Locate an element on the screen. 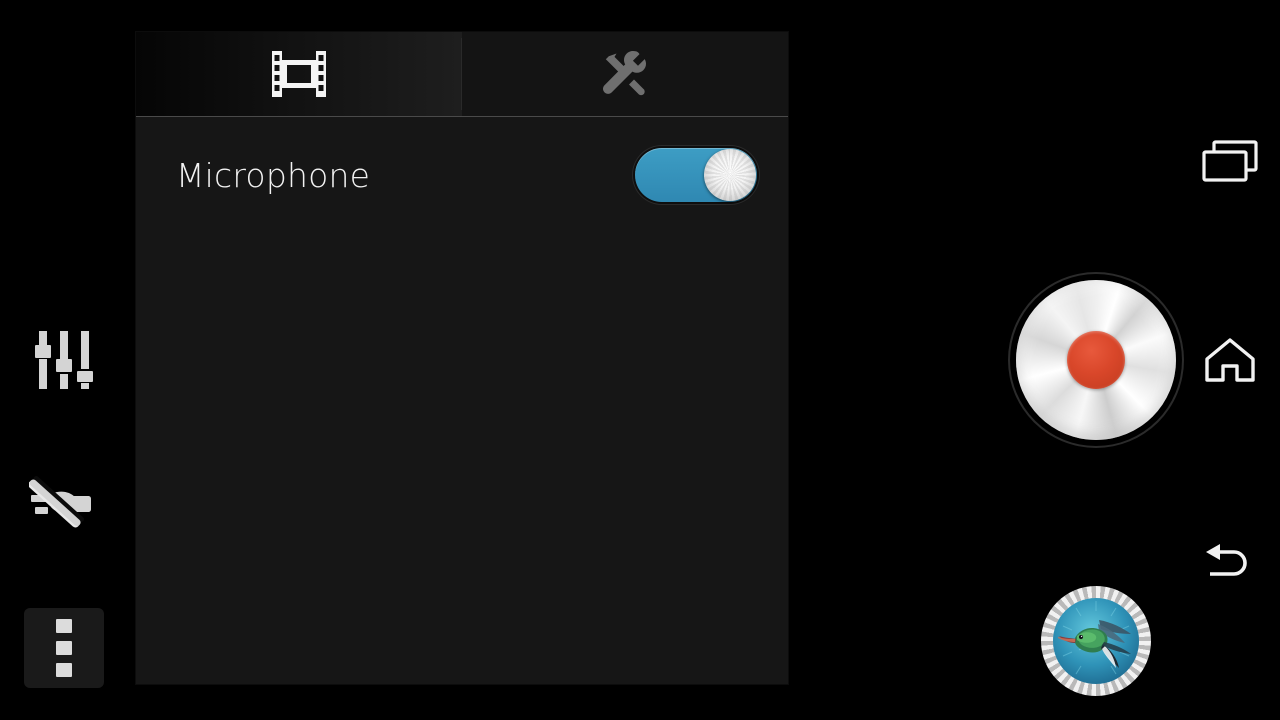 The height and width of the screenshot is (720, 1280). gallery-thumbnail-image is located at coordinates (1096, 641).